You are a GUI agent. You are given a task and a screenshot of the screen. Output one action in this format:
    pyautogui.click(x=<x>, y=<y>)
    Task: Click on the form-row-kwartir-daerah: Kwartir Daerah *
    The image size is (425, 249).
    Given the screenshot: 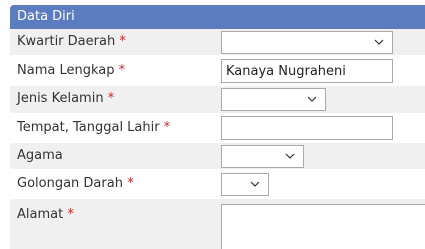 What is the action you would take?
    pyautogui.click(x=217, y=42)
    